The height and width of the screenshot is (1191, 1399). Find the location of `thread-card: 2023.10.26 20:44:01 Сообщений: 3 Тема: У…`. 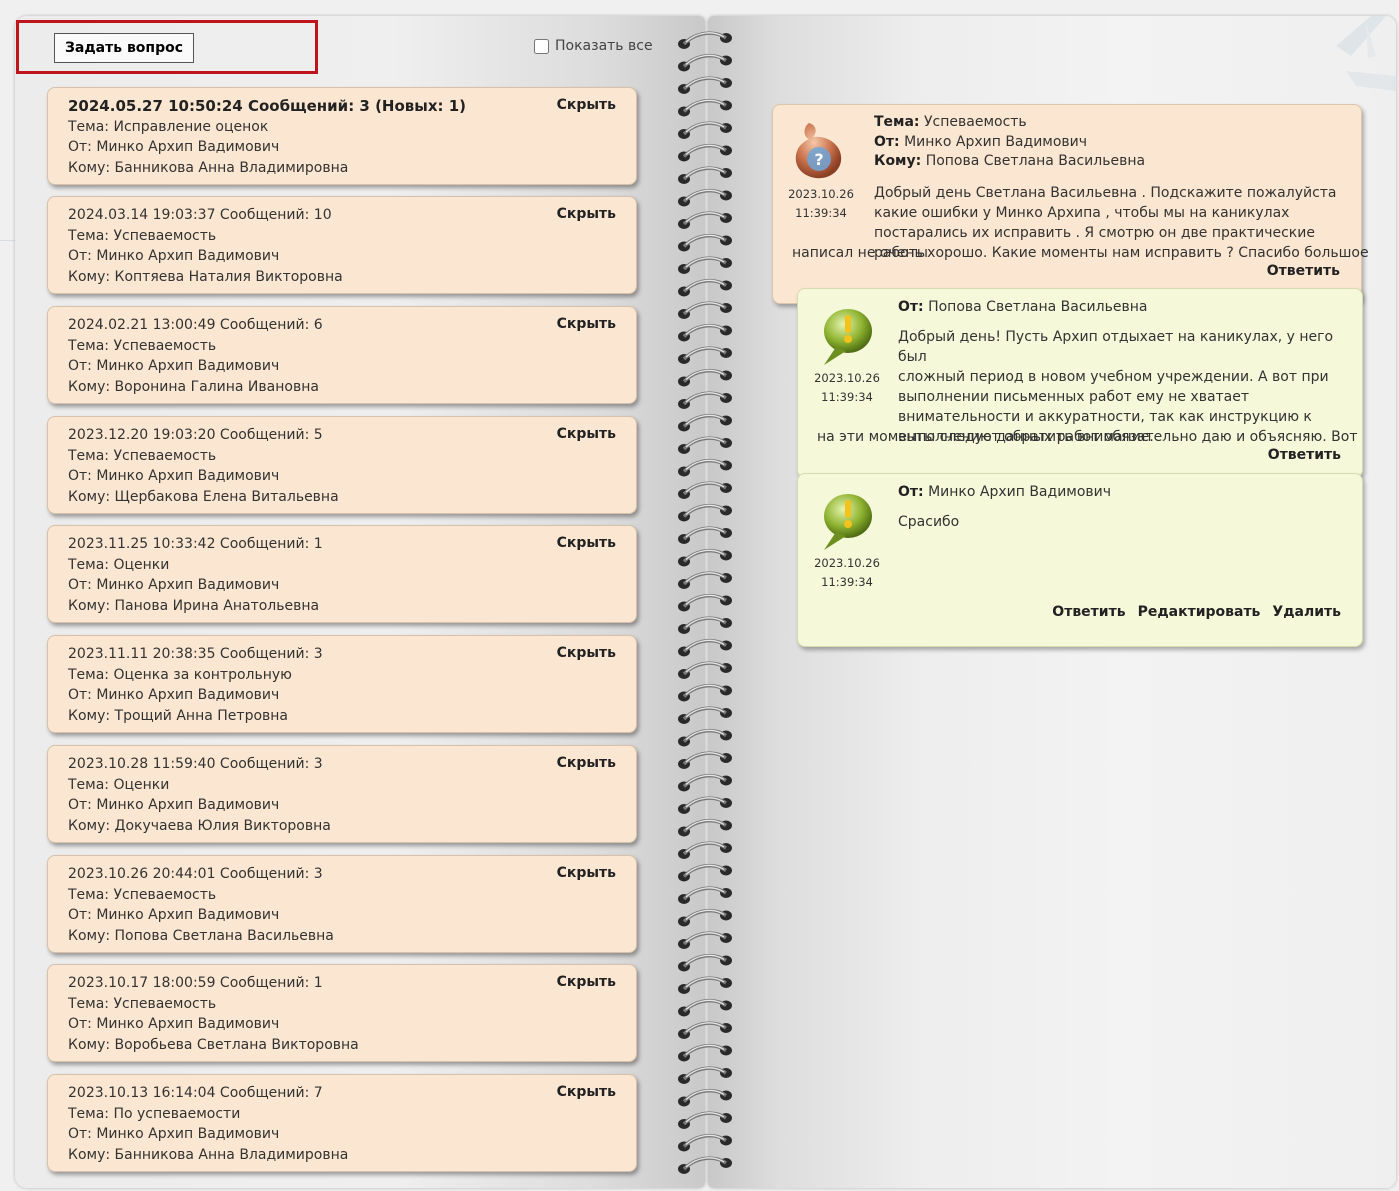

thread-card: 2023.10.26 20:44:01 Сообщений: 3 Тема: У… is located at coordinates (342, 904).